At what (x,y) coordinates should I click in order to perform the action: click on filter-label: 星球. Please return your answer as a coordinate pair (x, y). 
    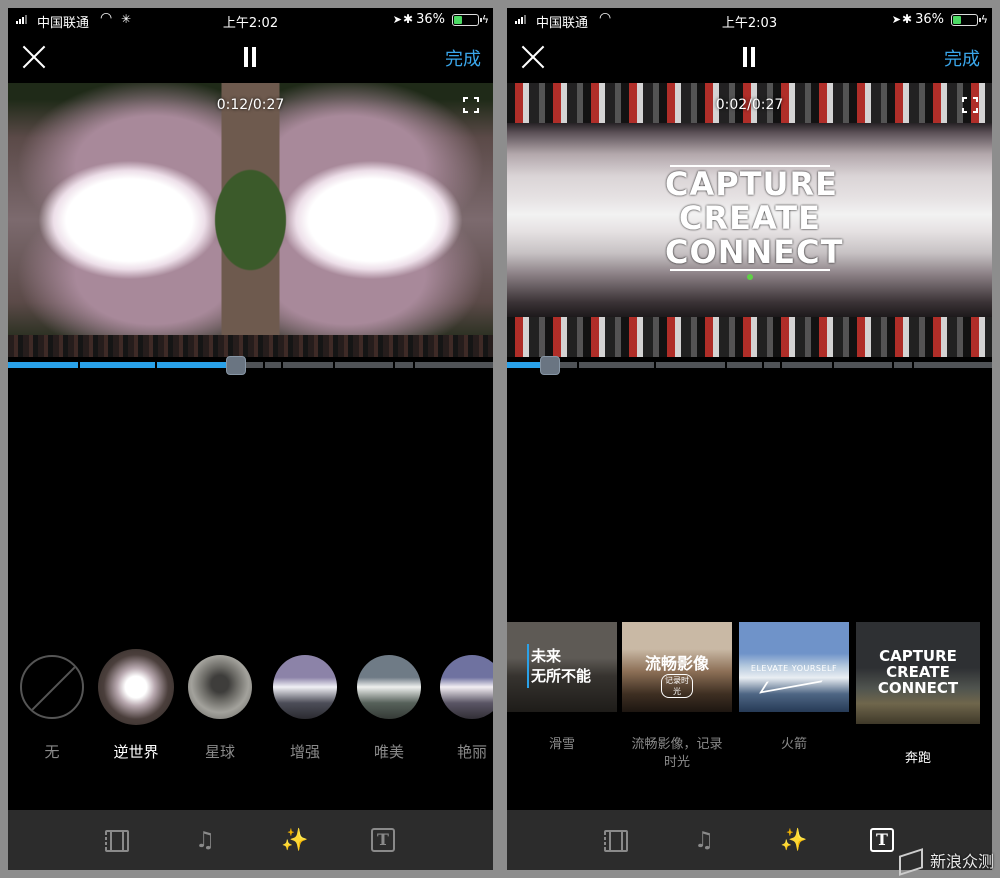
    Looking at the image, I should click on (219, 752).